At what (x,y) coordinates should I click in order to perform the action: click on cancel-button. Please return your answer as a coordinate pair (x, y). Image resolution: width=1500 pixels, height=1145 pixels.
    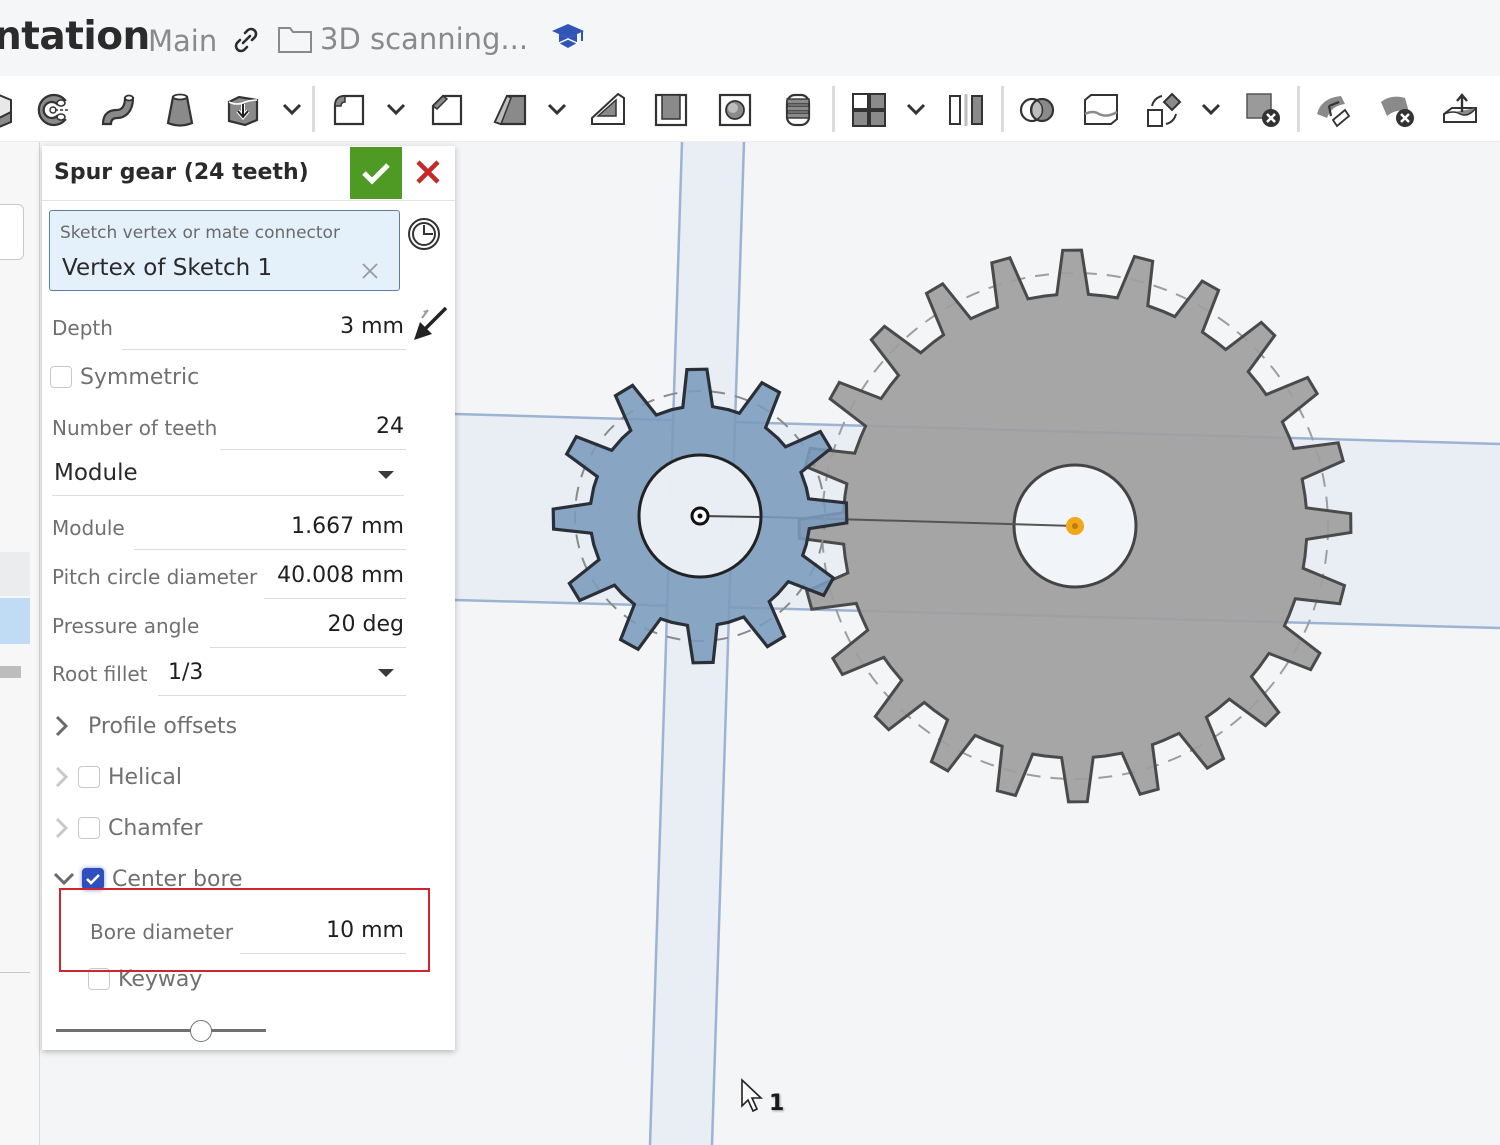
    Looking at the image, I should click on (428, 172).